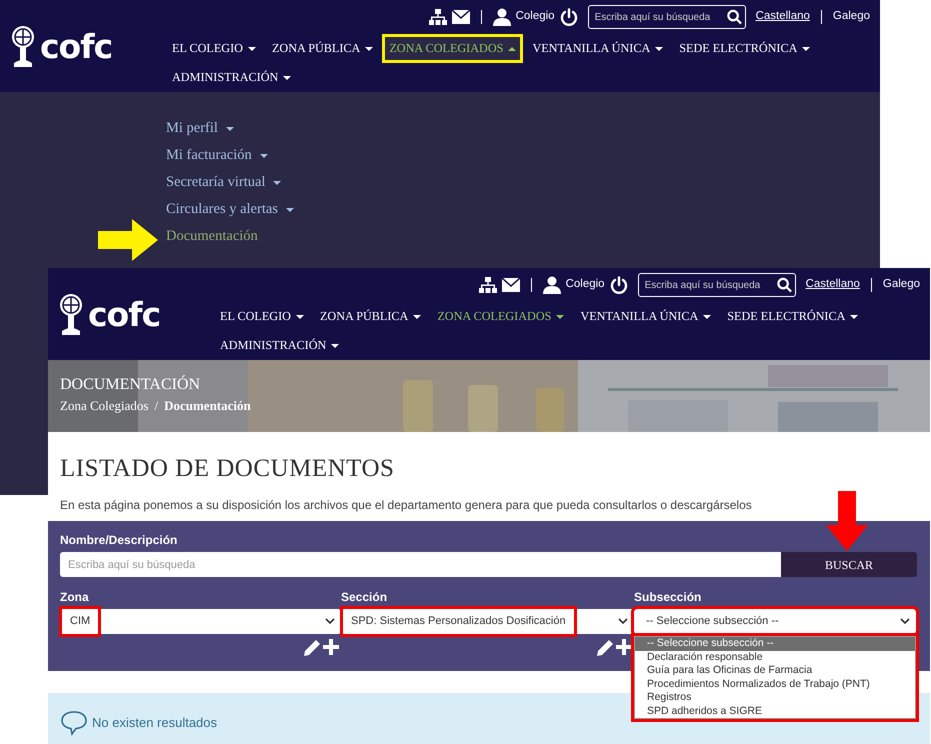  What do you see at coordinates (200, 621) in the screenshot?
I see `select-field: CIM` at bounding box center [200, 621].